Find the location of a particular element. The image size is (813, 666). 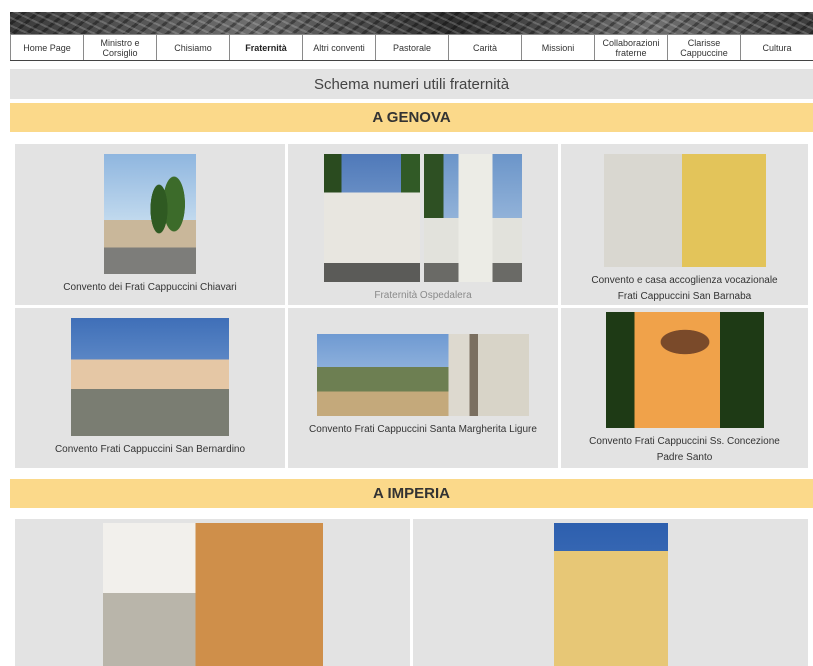

nav-carita: Carità is located at coordinates (484, 47).